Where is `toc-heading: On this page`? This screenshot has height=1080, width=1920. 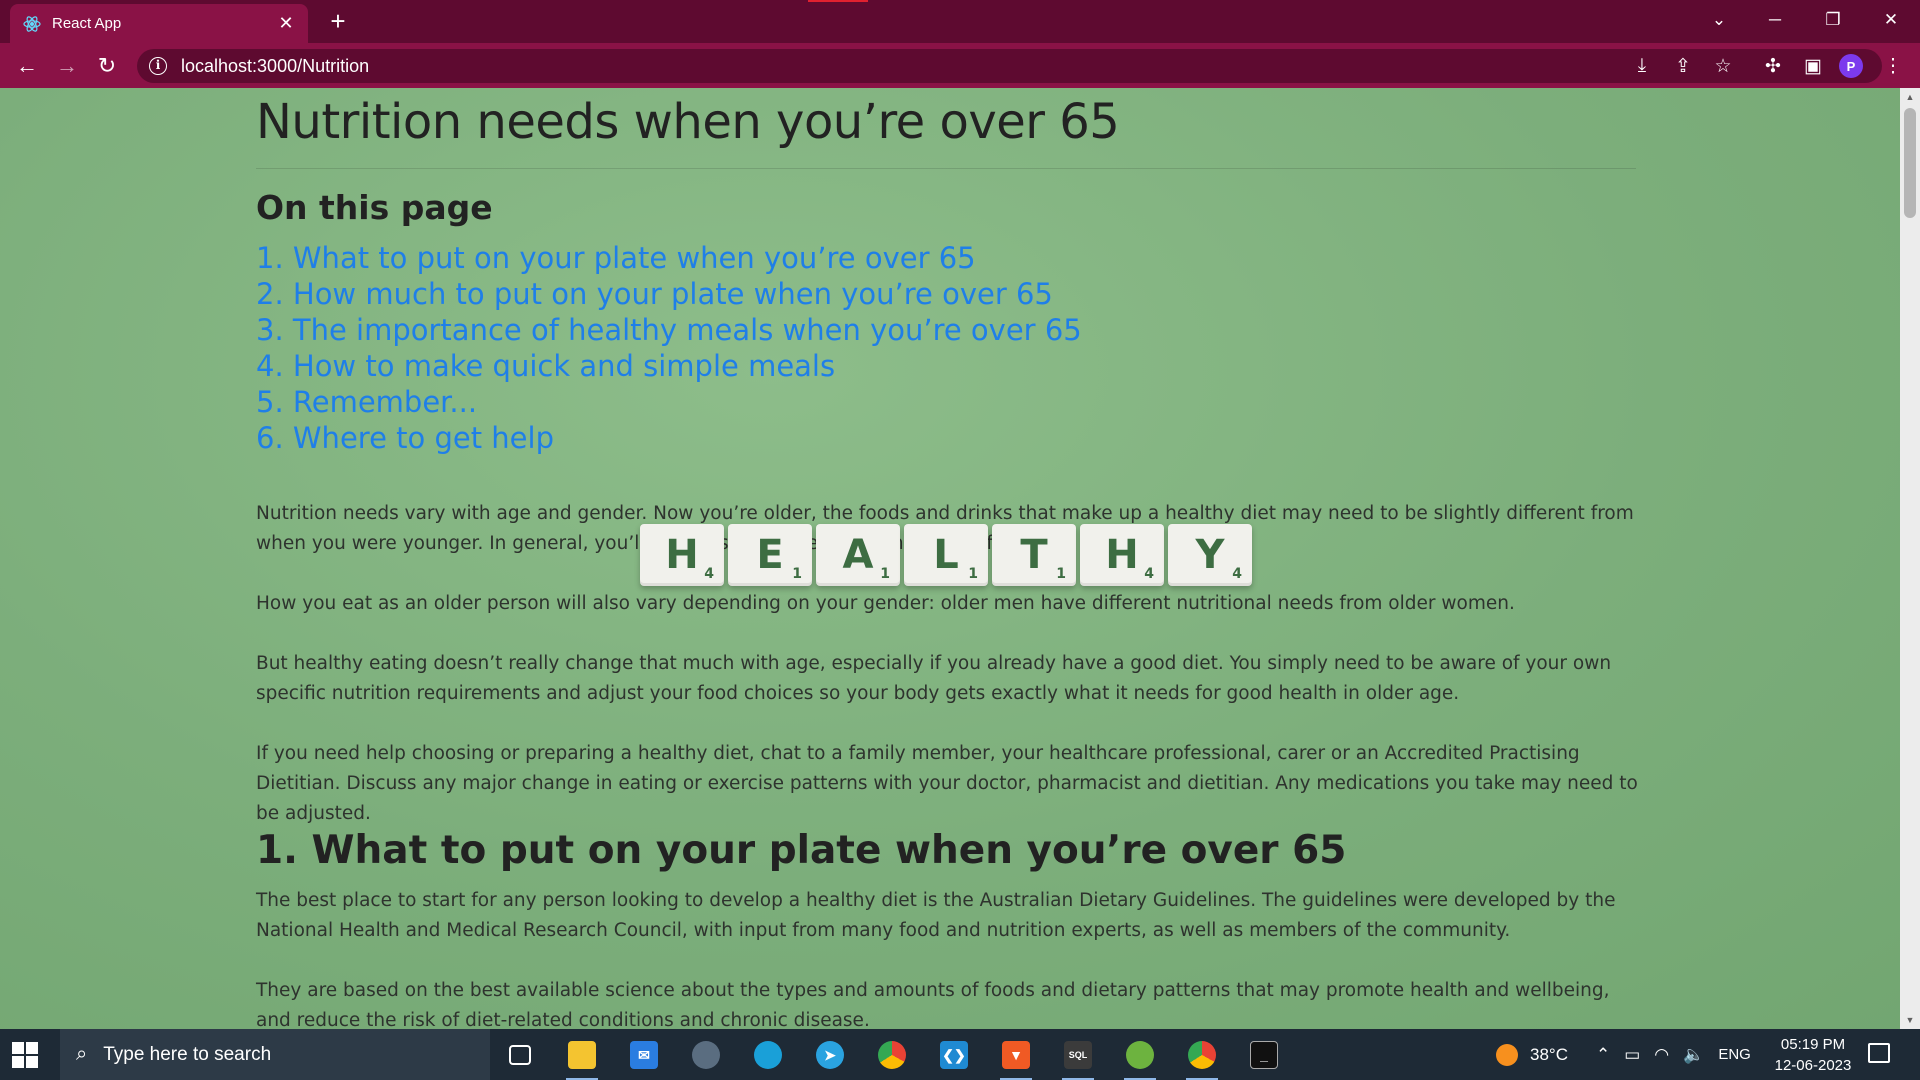
toc-heading: On this page is located at coordinates (374, 207).